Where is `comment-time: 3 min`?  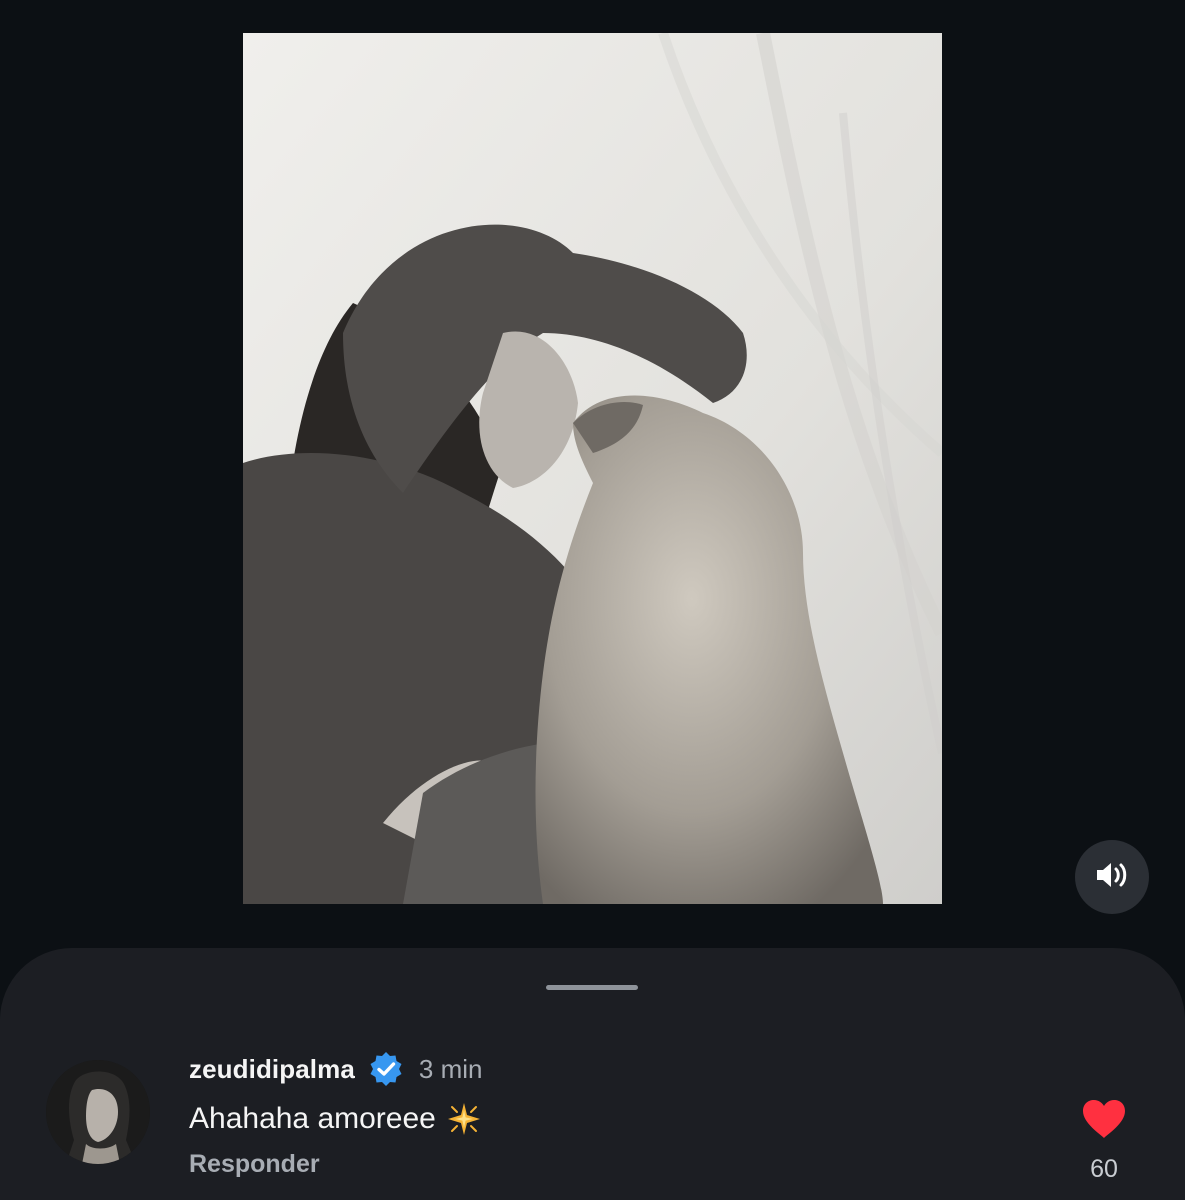
comment-time: 3 min is located at coordinates (450, 1068).